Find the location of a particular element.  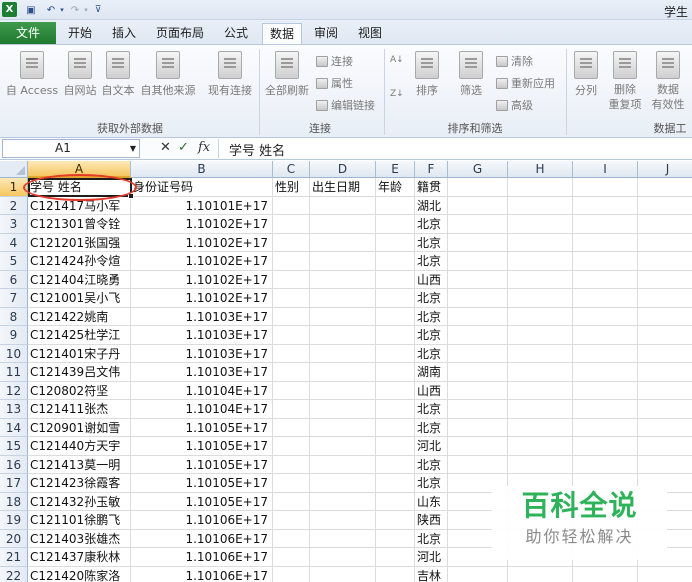

column-header-j: J is located at coordinates (665, 169).